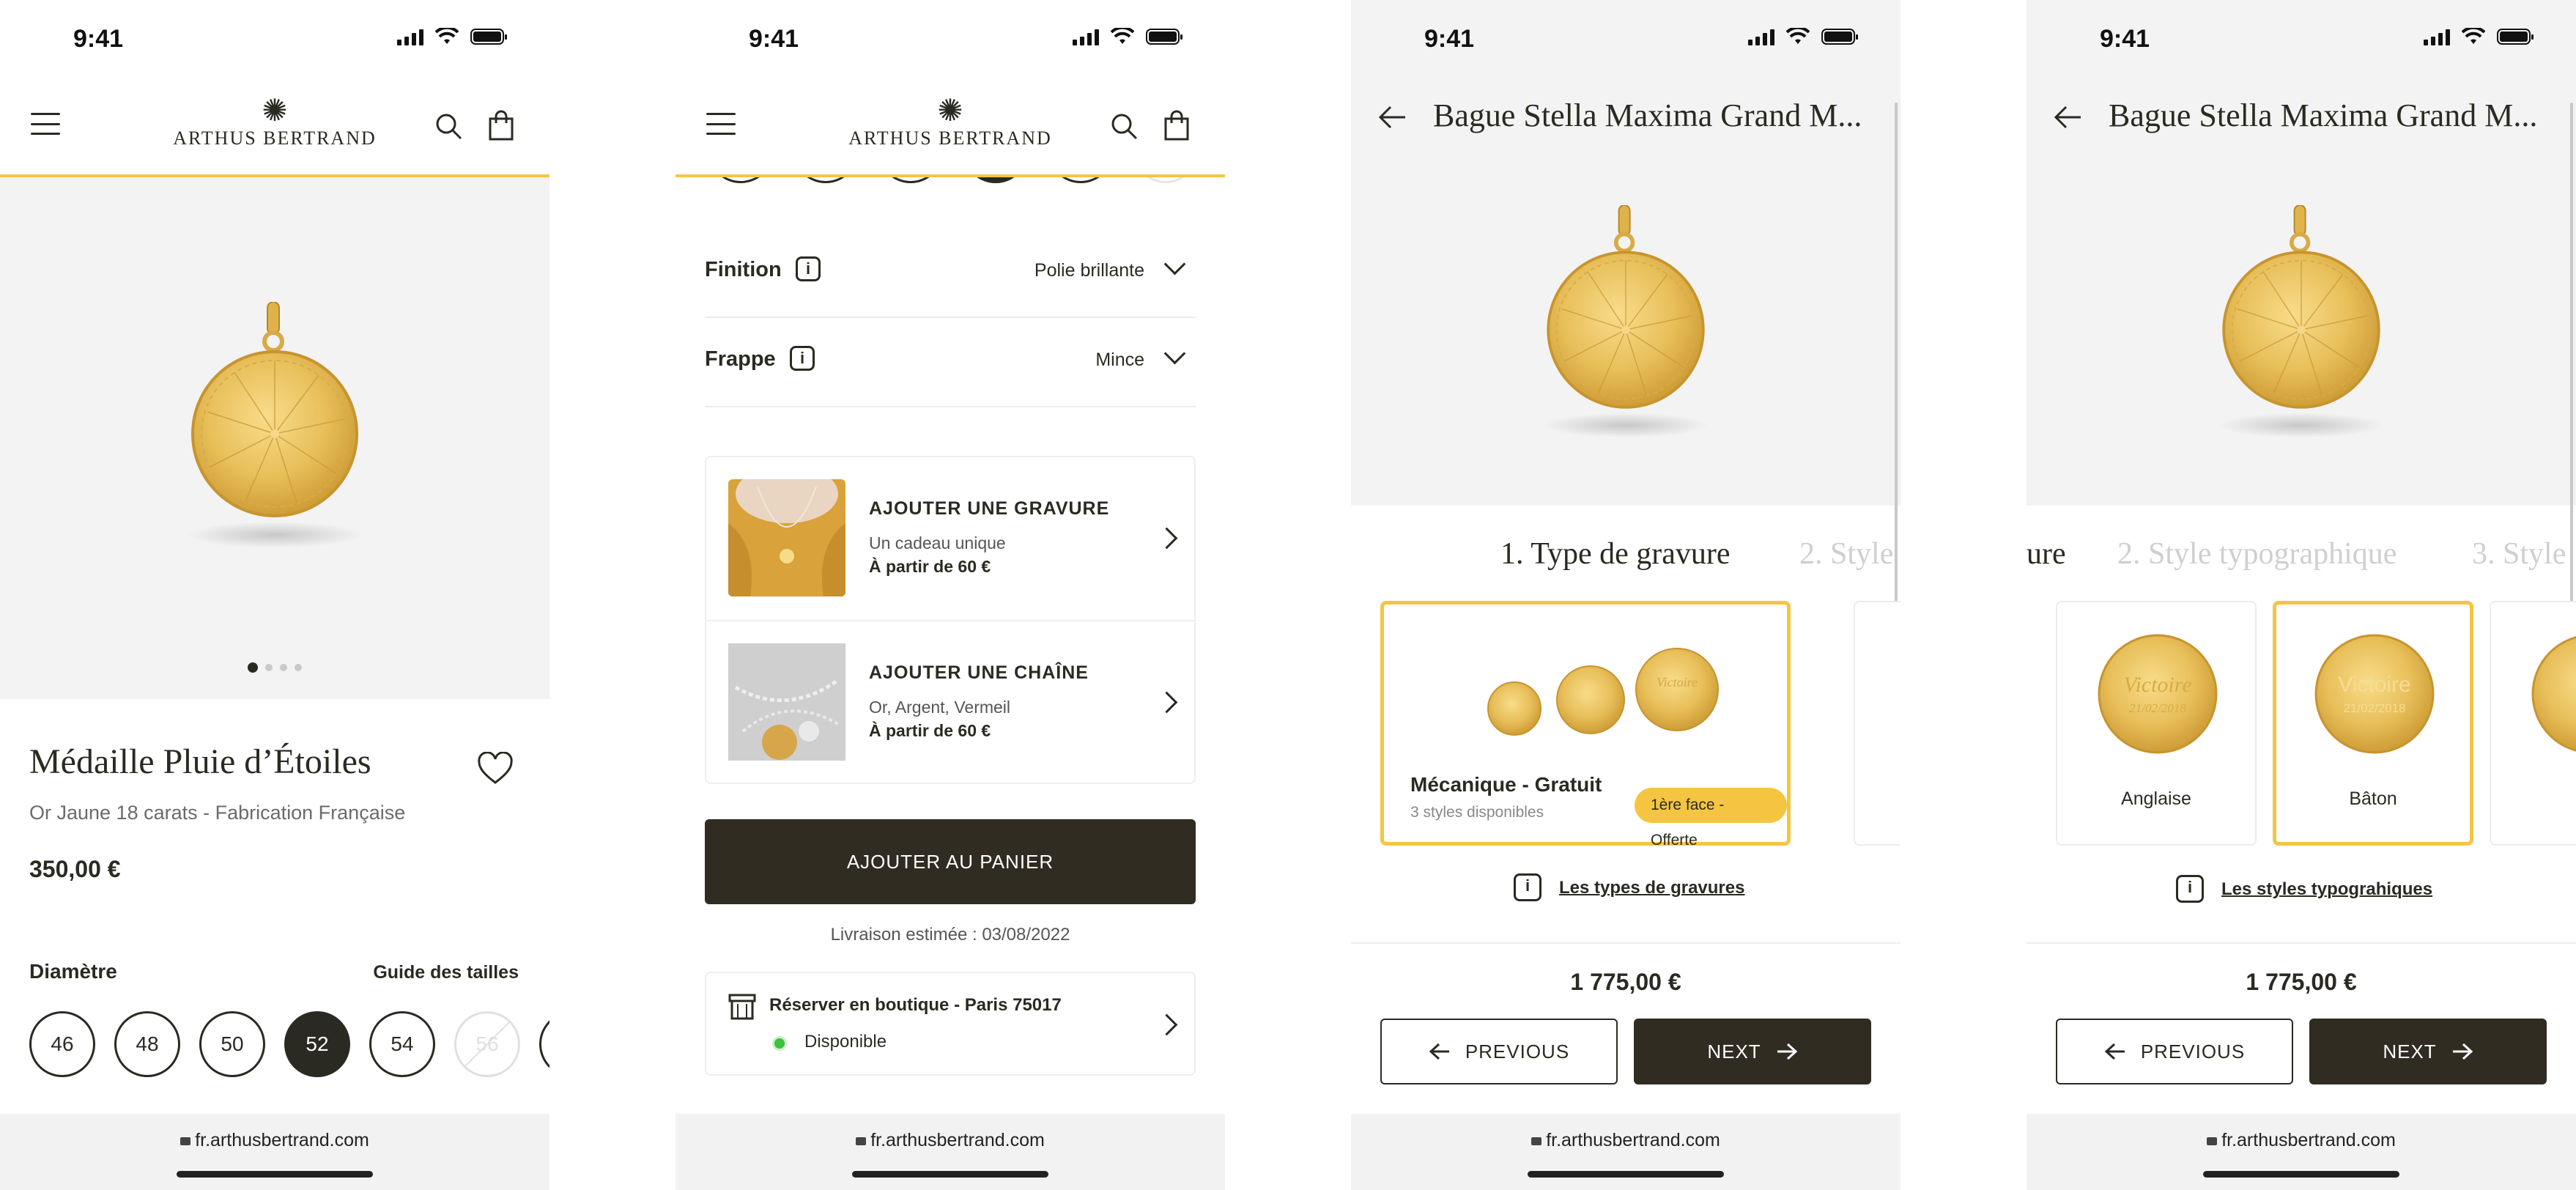 This screenshot has height=1190, width=2576. I want to click on size-option-56: 56, so click(487, 1044).